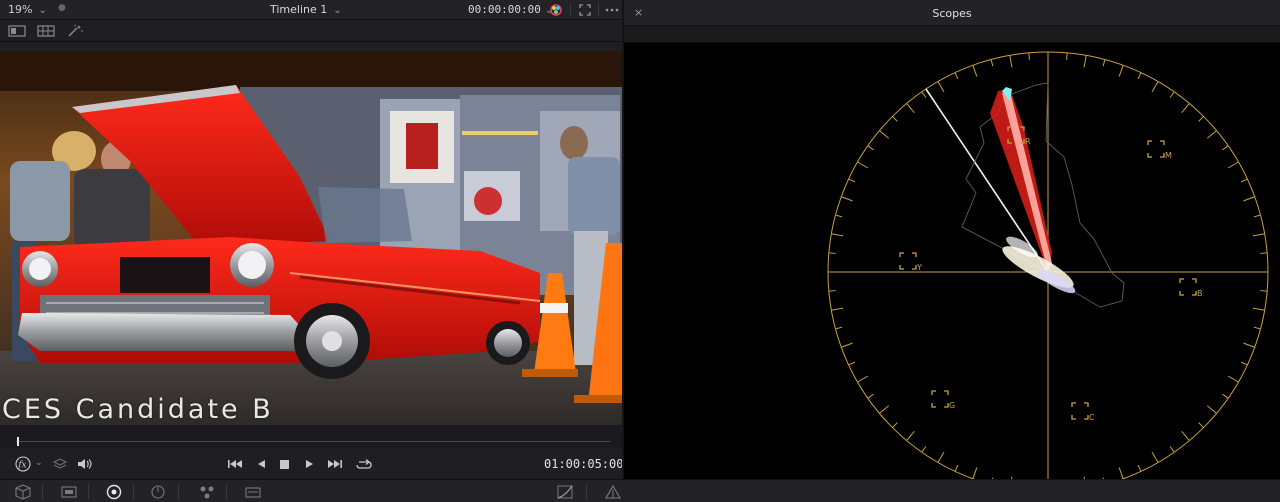 The image size is (1280, 502). What do you see at coordinates (262, 464) in the screenshot?
I see `play-reverse-icon` at bounding box center [262, 464].